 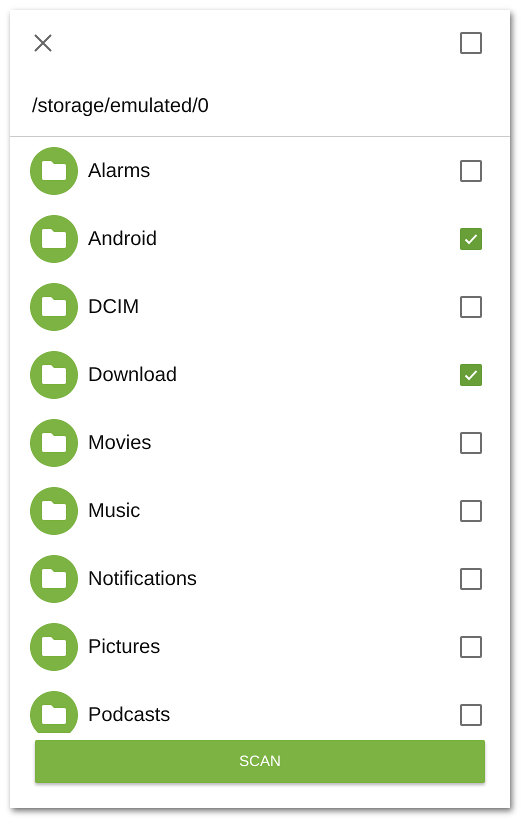 What do you see at coordinates (274, 579) in the screenshot?
I see `folder-name: Notifications` at bounding box center [274, 579].